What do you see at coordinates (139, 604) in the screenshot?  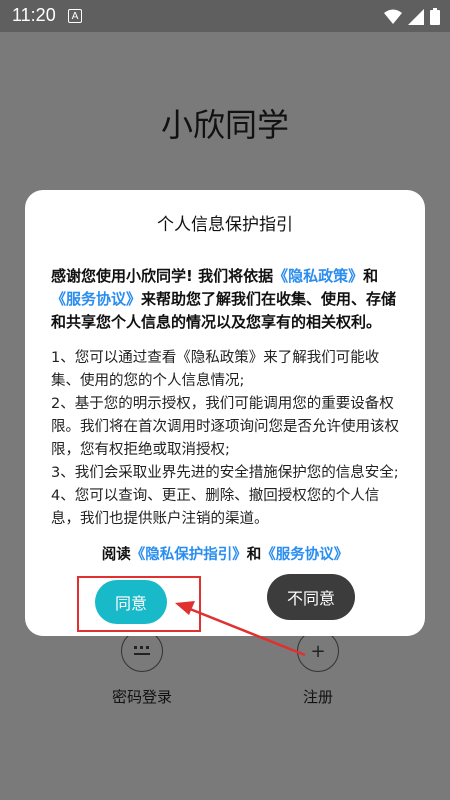 I see `annotation-highlight-box` at bounding box center [139, 604].